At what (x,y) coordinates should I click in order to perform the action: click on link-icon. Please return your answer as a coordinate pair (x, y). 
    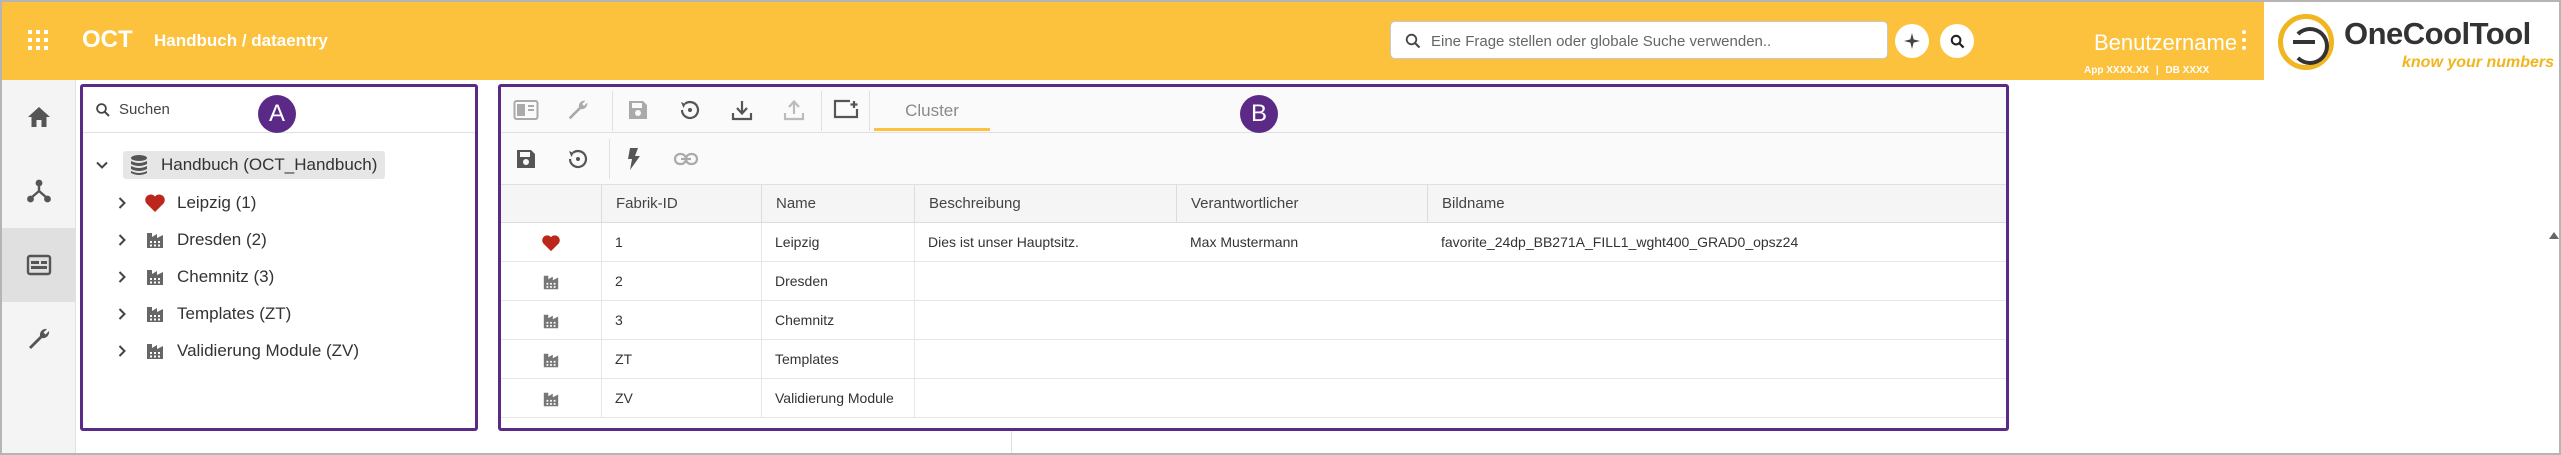
    Looking at the image, I should click on (686, 159).